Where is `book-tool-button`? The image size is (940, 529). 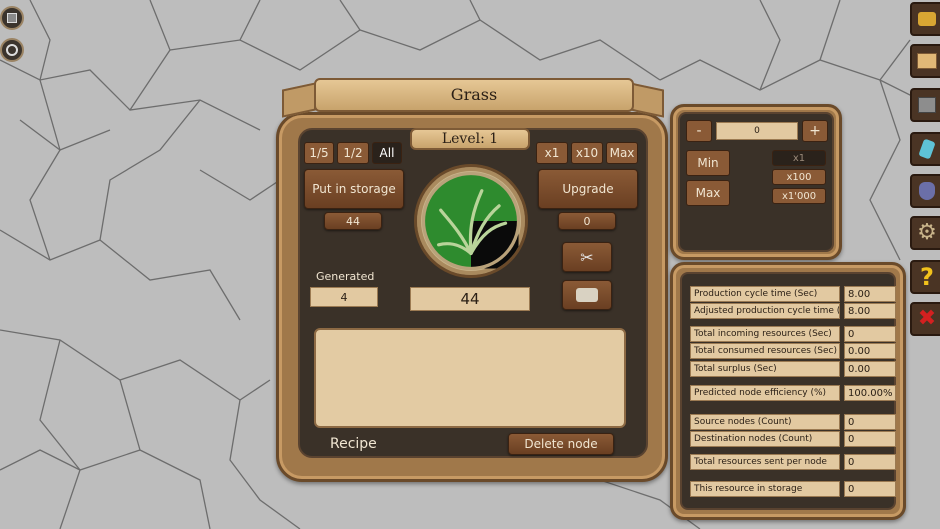
book-tool-button is located at coordinates (925, 61).